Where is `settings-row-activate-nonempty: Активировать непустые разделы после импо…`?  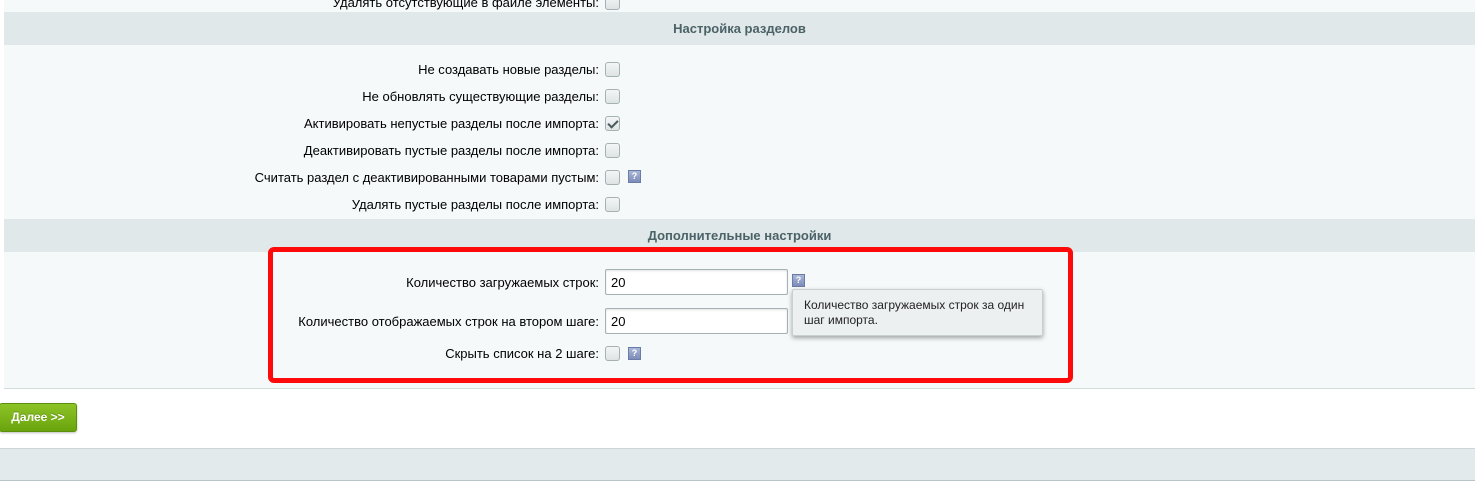
settings-row-activate-nonempty: Активировать непустые разделы после импо… is located at coordinates (739, 123).